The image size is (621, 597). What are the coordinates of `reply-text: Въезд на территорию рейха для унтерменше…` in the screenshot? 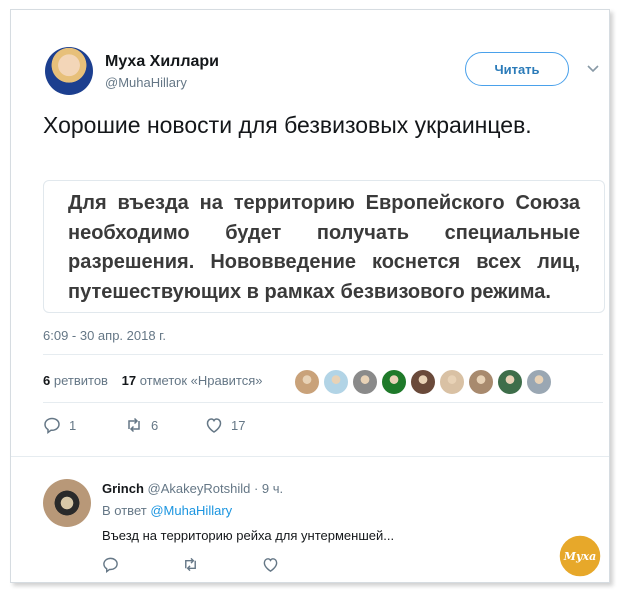 It's located at (248, 535).